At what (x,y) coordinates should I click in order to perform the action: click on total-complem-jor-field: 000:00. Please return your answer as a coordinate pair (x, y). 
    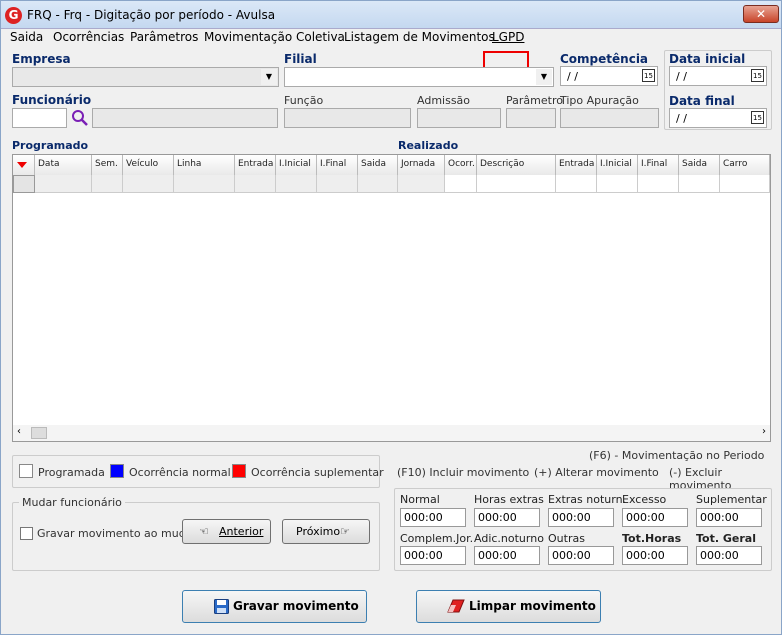
    Looking at the image, I should click on (433, 555).